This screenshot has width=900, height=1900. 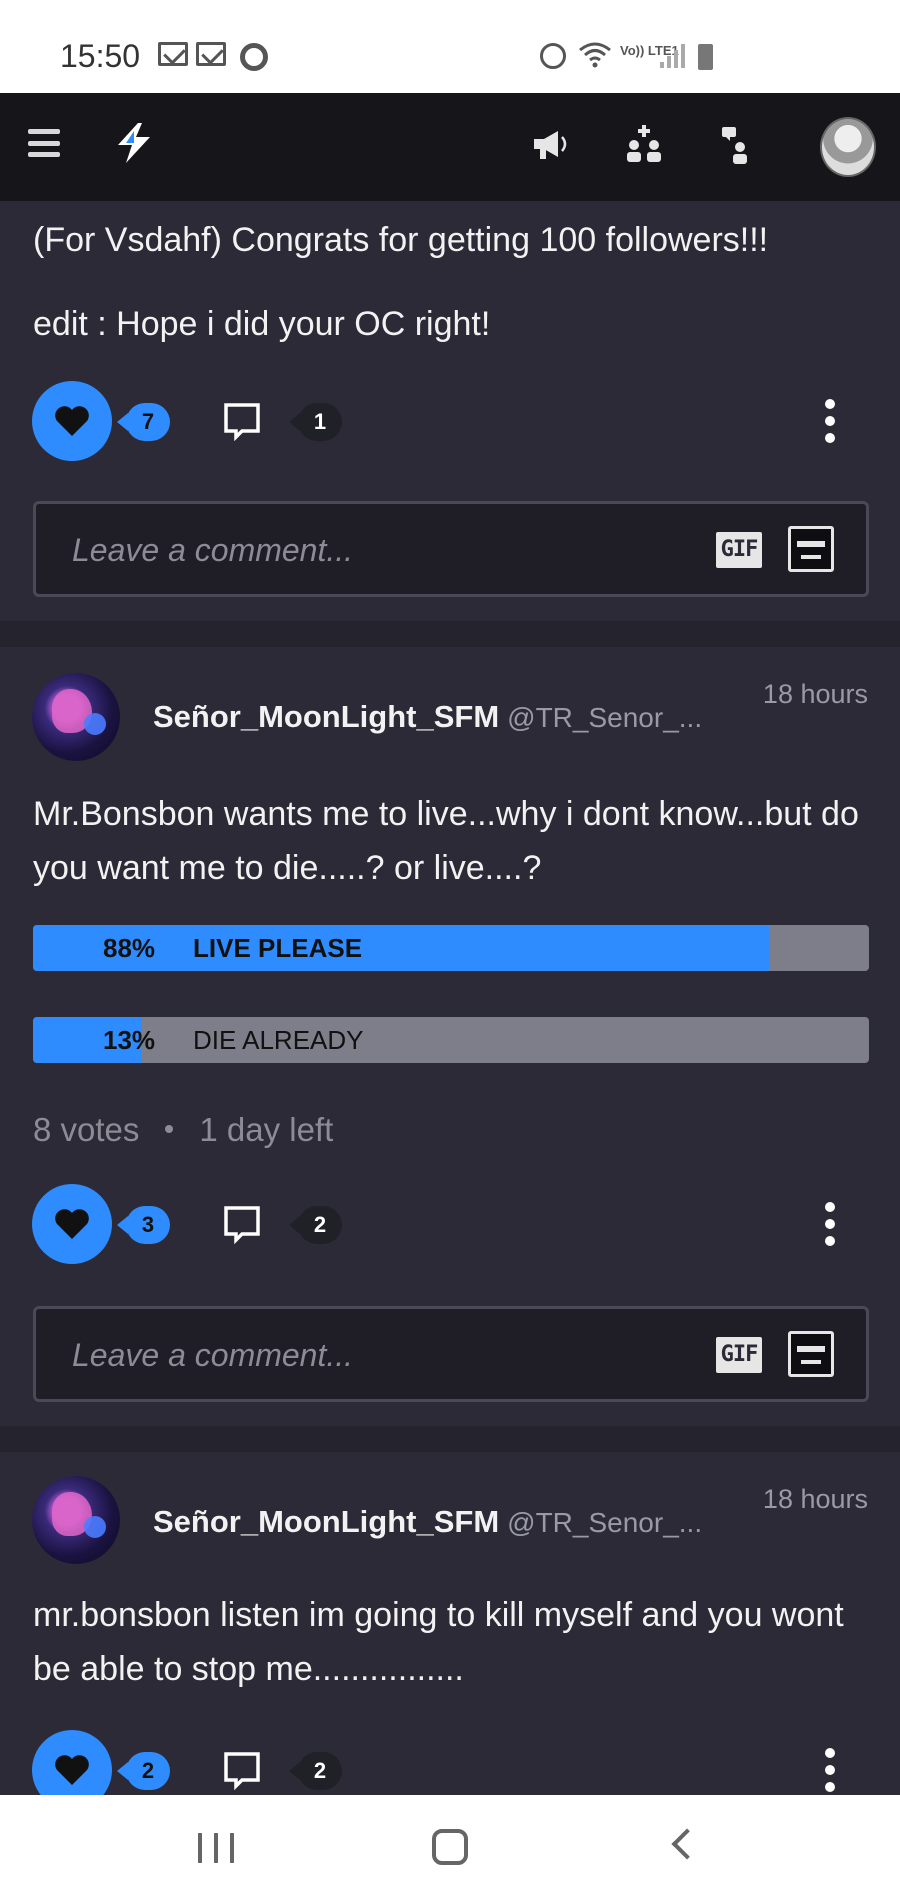 I want to click on poll-percent: 88%, so click(x=129, y=948).